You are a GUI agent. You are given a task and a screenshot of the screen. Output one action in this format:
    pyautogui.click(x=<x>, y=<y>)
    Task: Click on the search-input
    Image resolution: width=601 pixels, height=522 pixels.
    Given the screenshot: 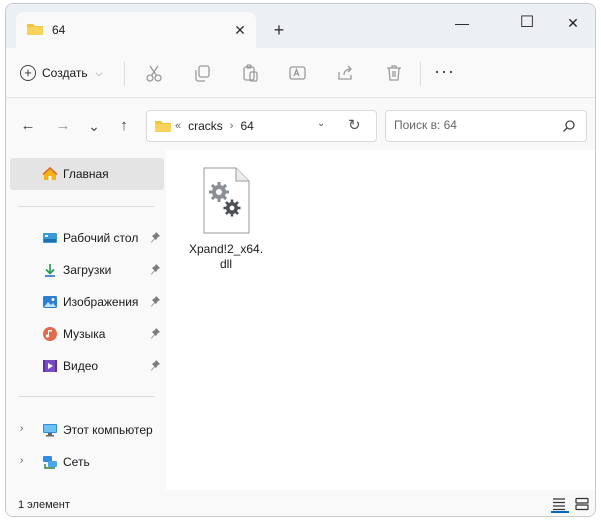 What is the action you would take?
    pyautogui.click(x=474, y=125)
    